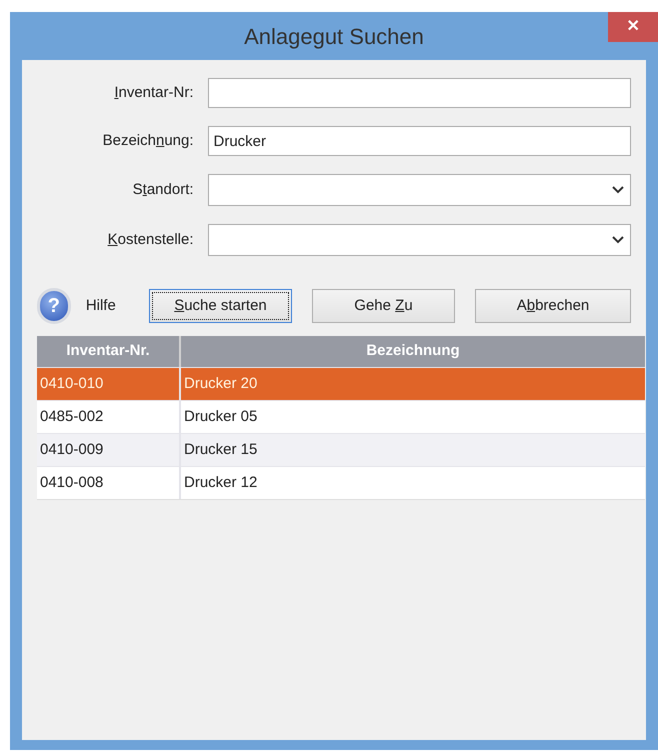 The image size is (658, 753). Describe the element at coordinates (633, 27) in the screenshot. I see `close-button: ✕` at that location.